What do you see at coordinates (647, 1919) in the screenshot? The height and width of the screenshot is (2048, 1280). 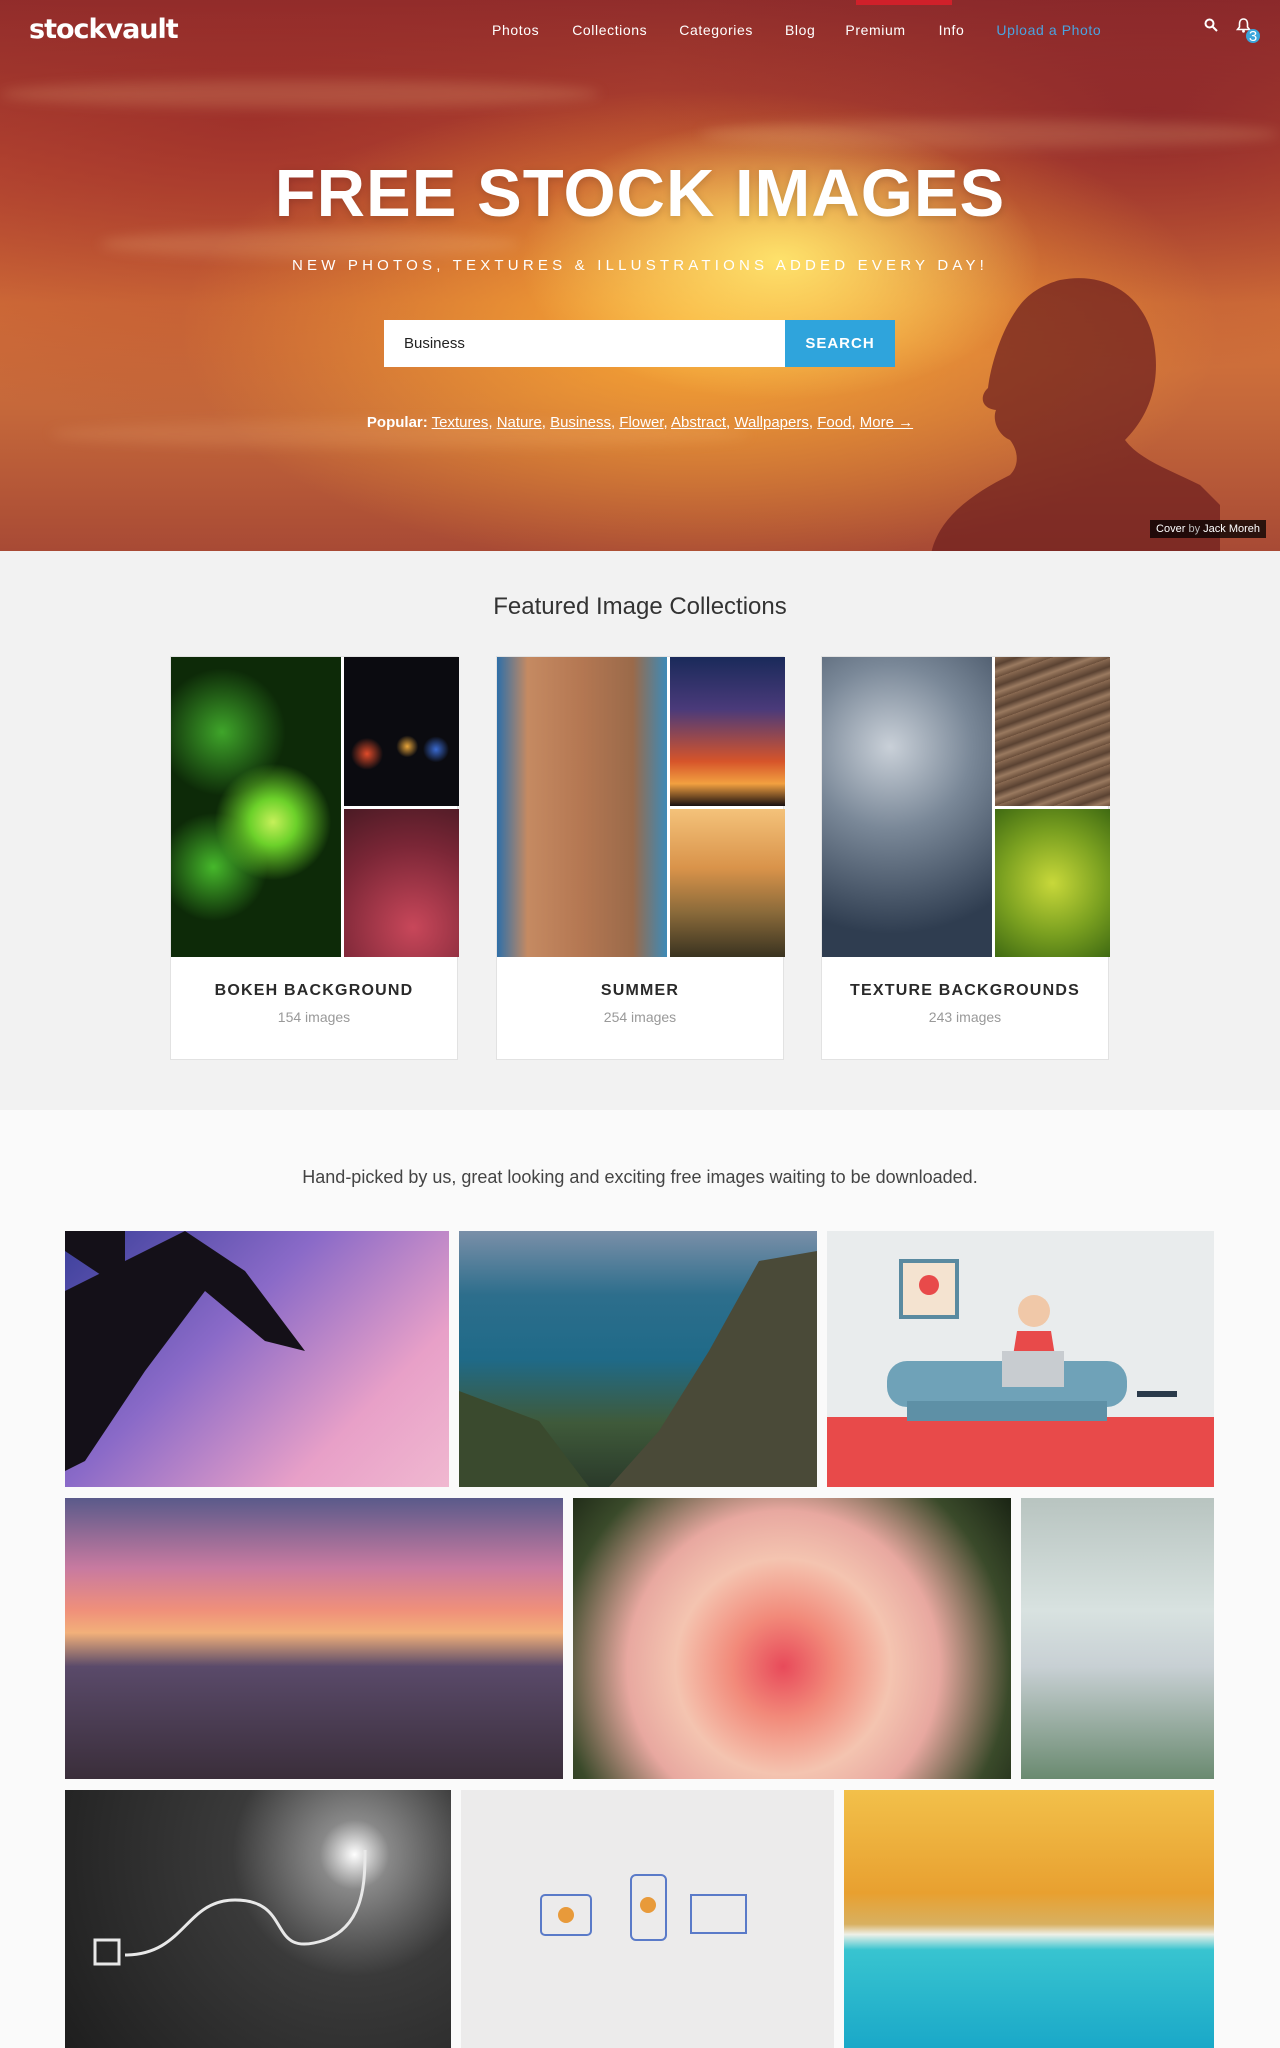 I see `gallery-image-finance-illustration` at bounding box center [647, 1919].